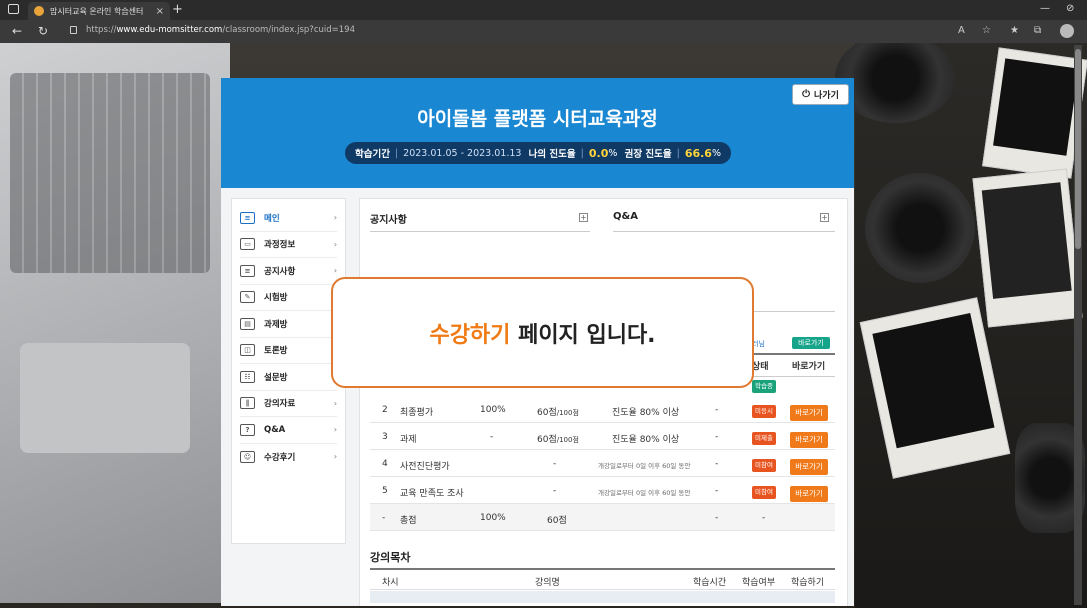 The height and width of the screenshot is (608, 1087). What do you see at coordinates (811, 343) in the screenshot?
I see `partial-go-button: 바로가기` at bounding box center [811, 343].